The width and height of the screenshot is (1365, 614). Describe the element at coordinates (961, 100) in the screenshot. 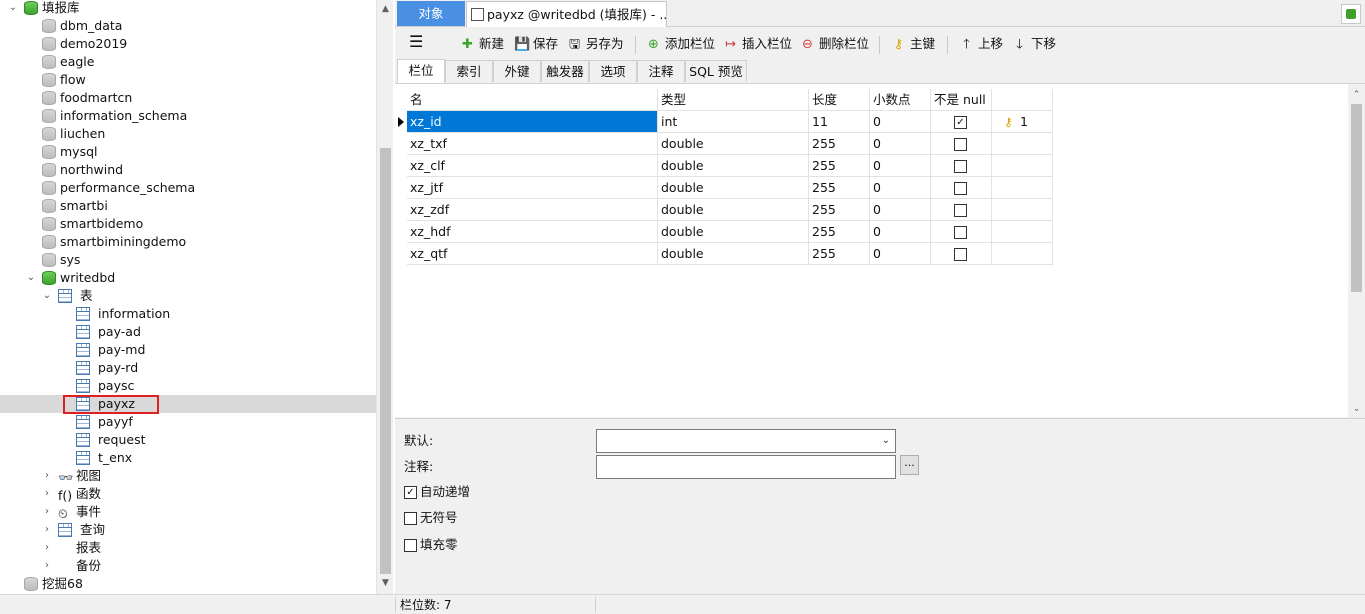

I see `column-header-not-null: 不是 null` at that location.